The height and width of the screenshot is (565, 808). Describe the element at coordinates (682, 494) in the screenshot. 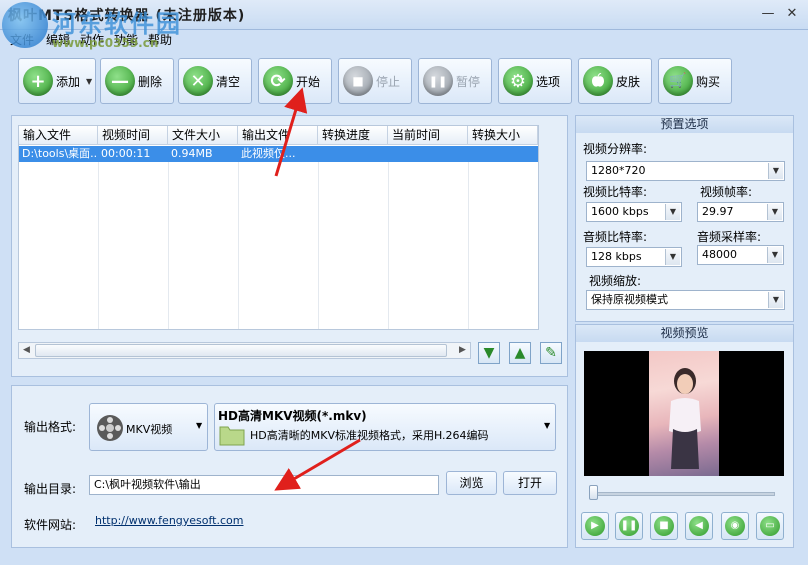

I see `preview-seek-slider` at that location.